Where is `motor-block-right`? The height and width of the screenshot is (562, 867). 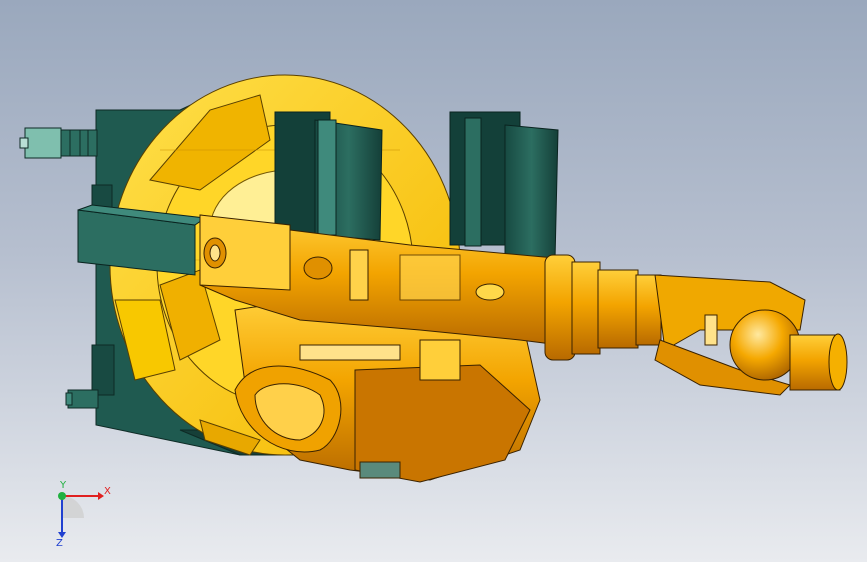 motor-block-right is located at coordinates (504, 186).